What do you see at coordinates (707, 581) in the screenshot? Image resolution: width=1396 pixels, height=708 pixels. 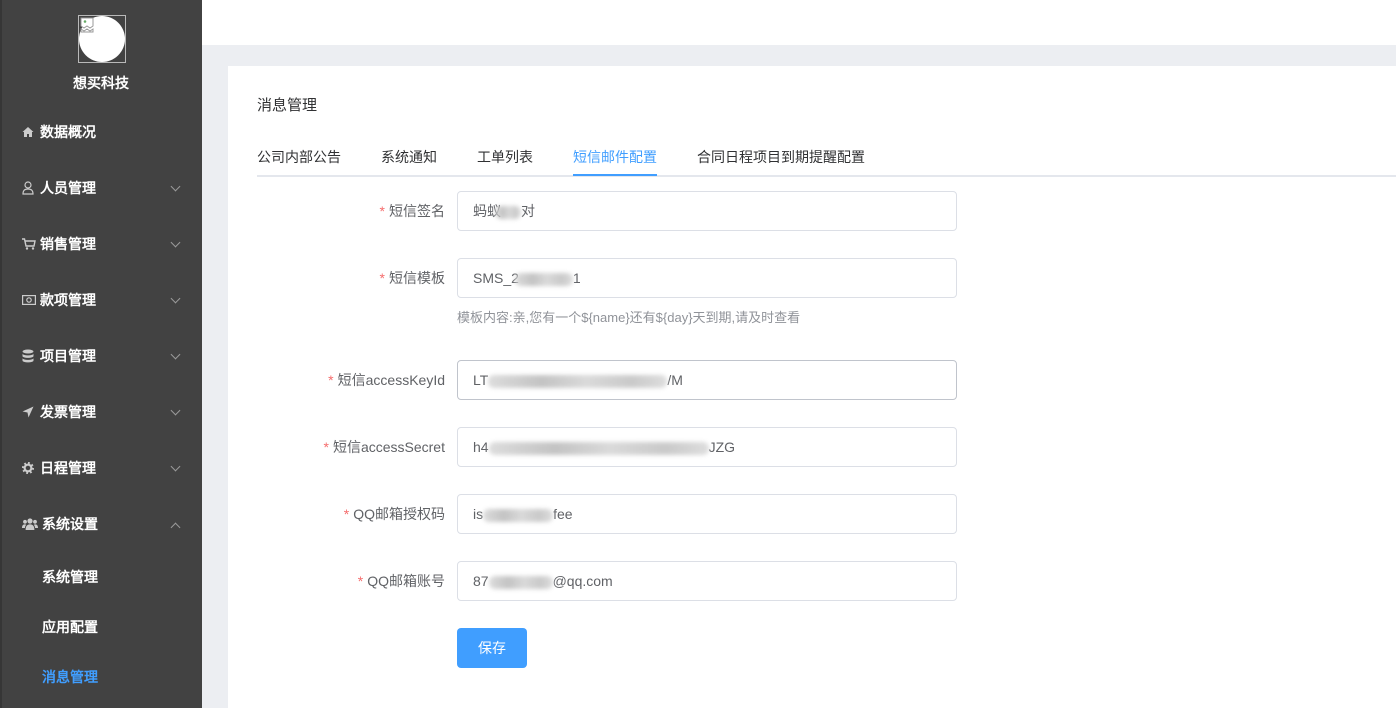 I see `qq-mail-account-field: 87 @qq.com` at bounding box center [707, 581].